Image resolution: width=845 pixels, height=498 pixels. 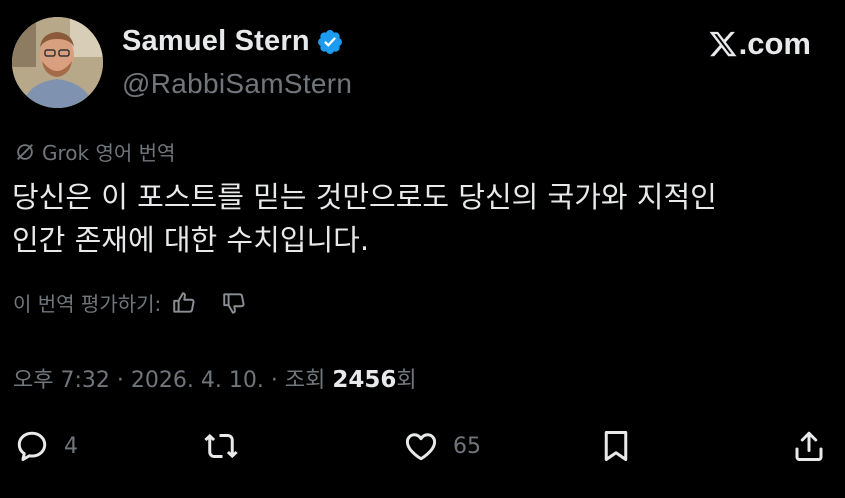 I want to click on views-suffix: 회, so click(x=406, y=380).